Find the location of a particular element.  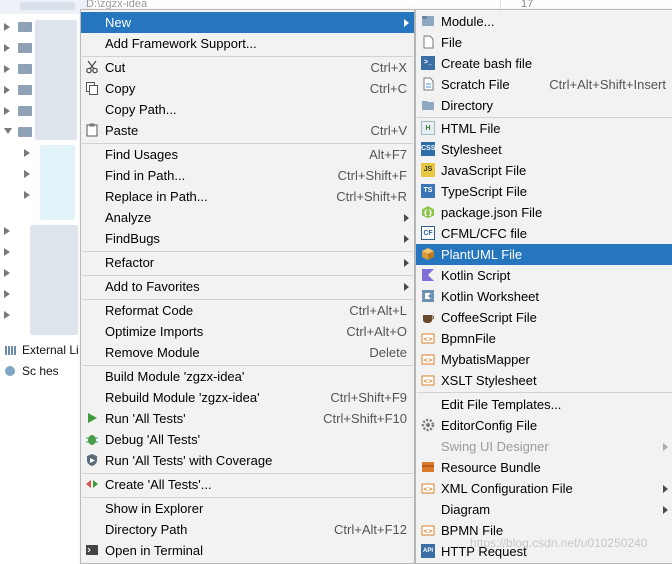

menu-item-directory-path: Directory Path Ctrl+Alt+F12 is located at coordinates (247, 529).